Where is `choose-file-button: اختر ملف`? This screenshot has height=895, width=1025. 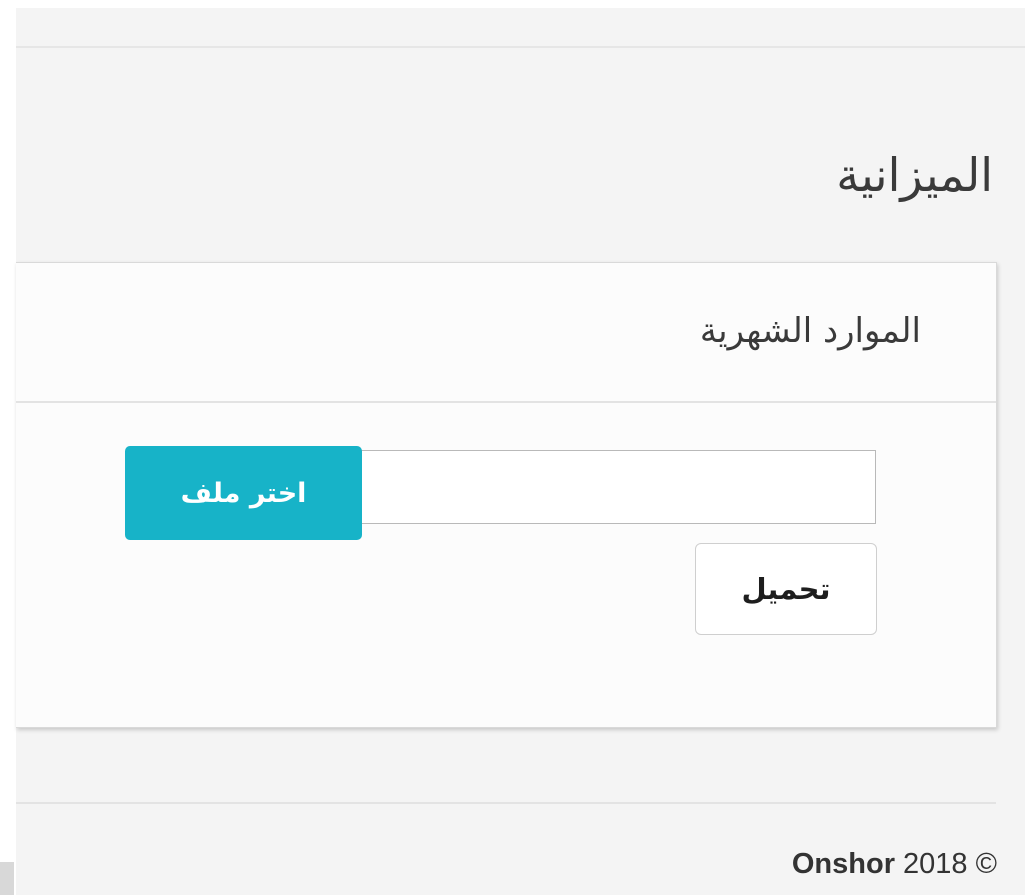 choose-file-button: اختر ملف is located at coordinates (243, 493).